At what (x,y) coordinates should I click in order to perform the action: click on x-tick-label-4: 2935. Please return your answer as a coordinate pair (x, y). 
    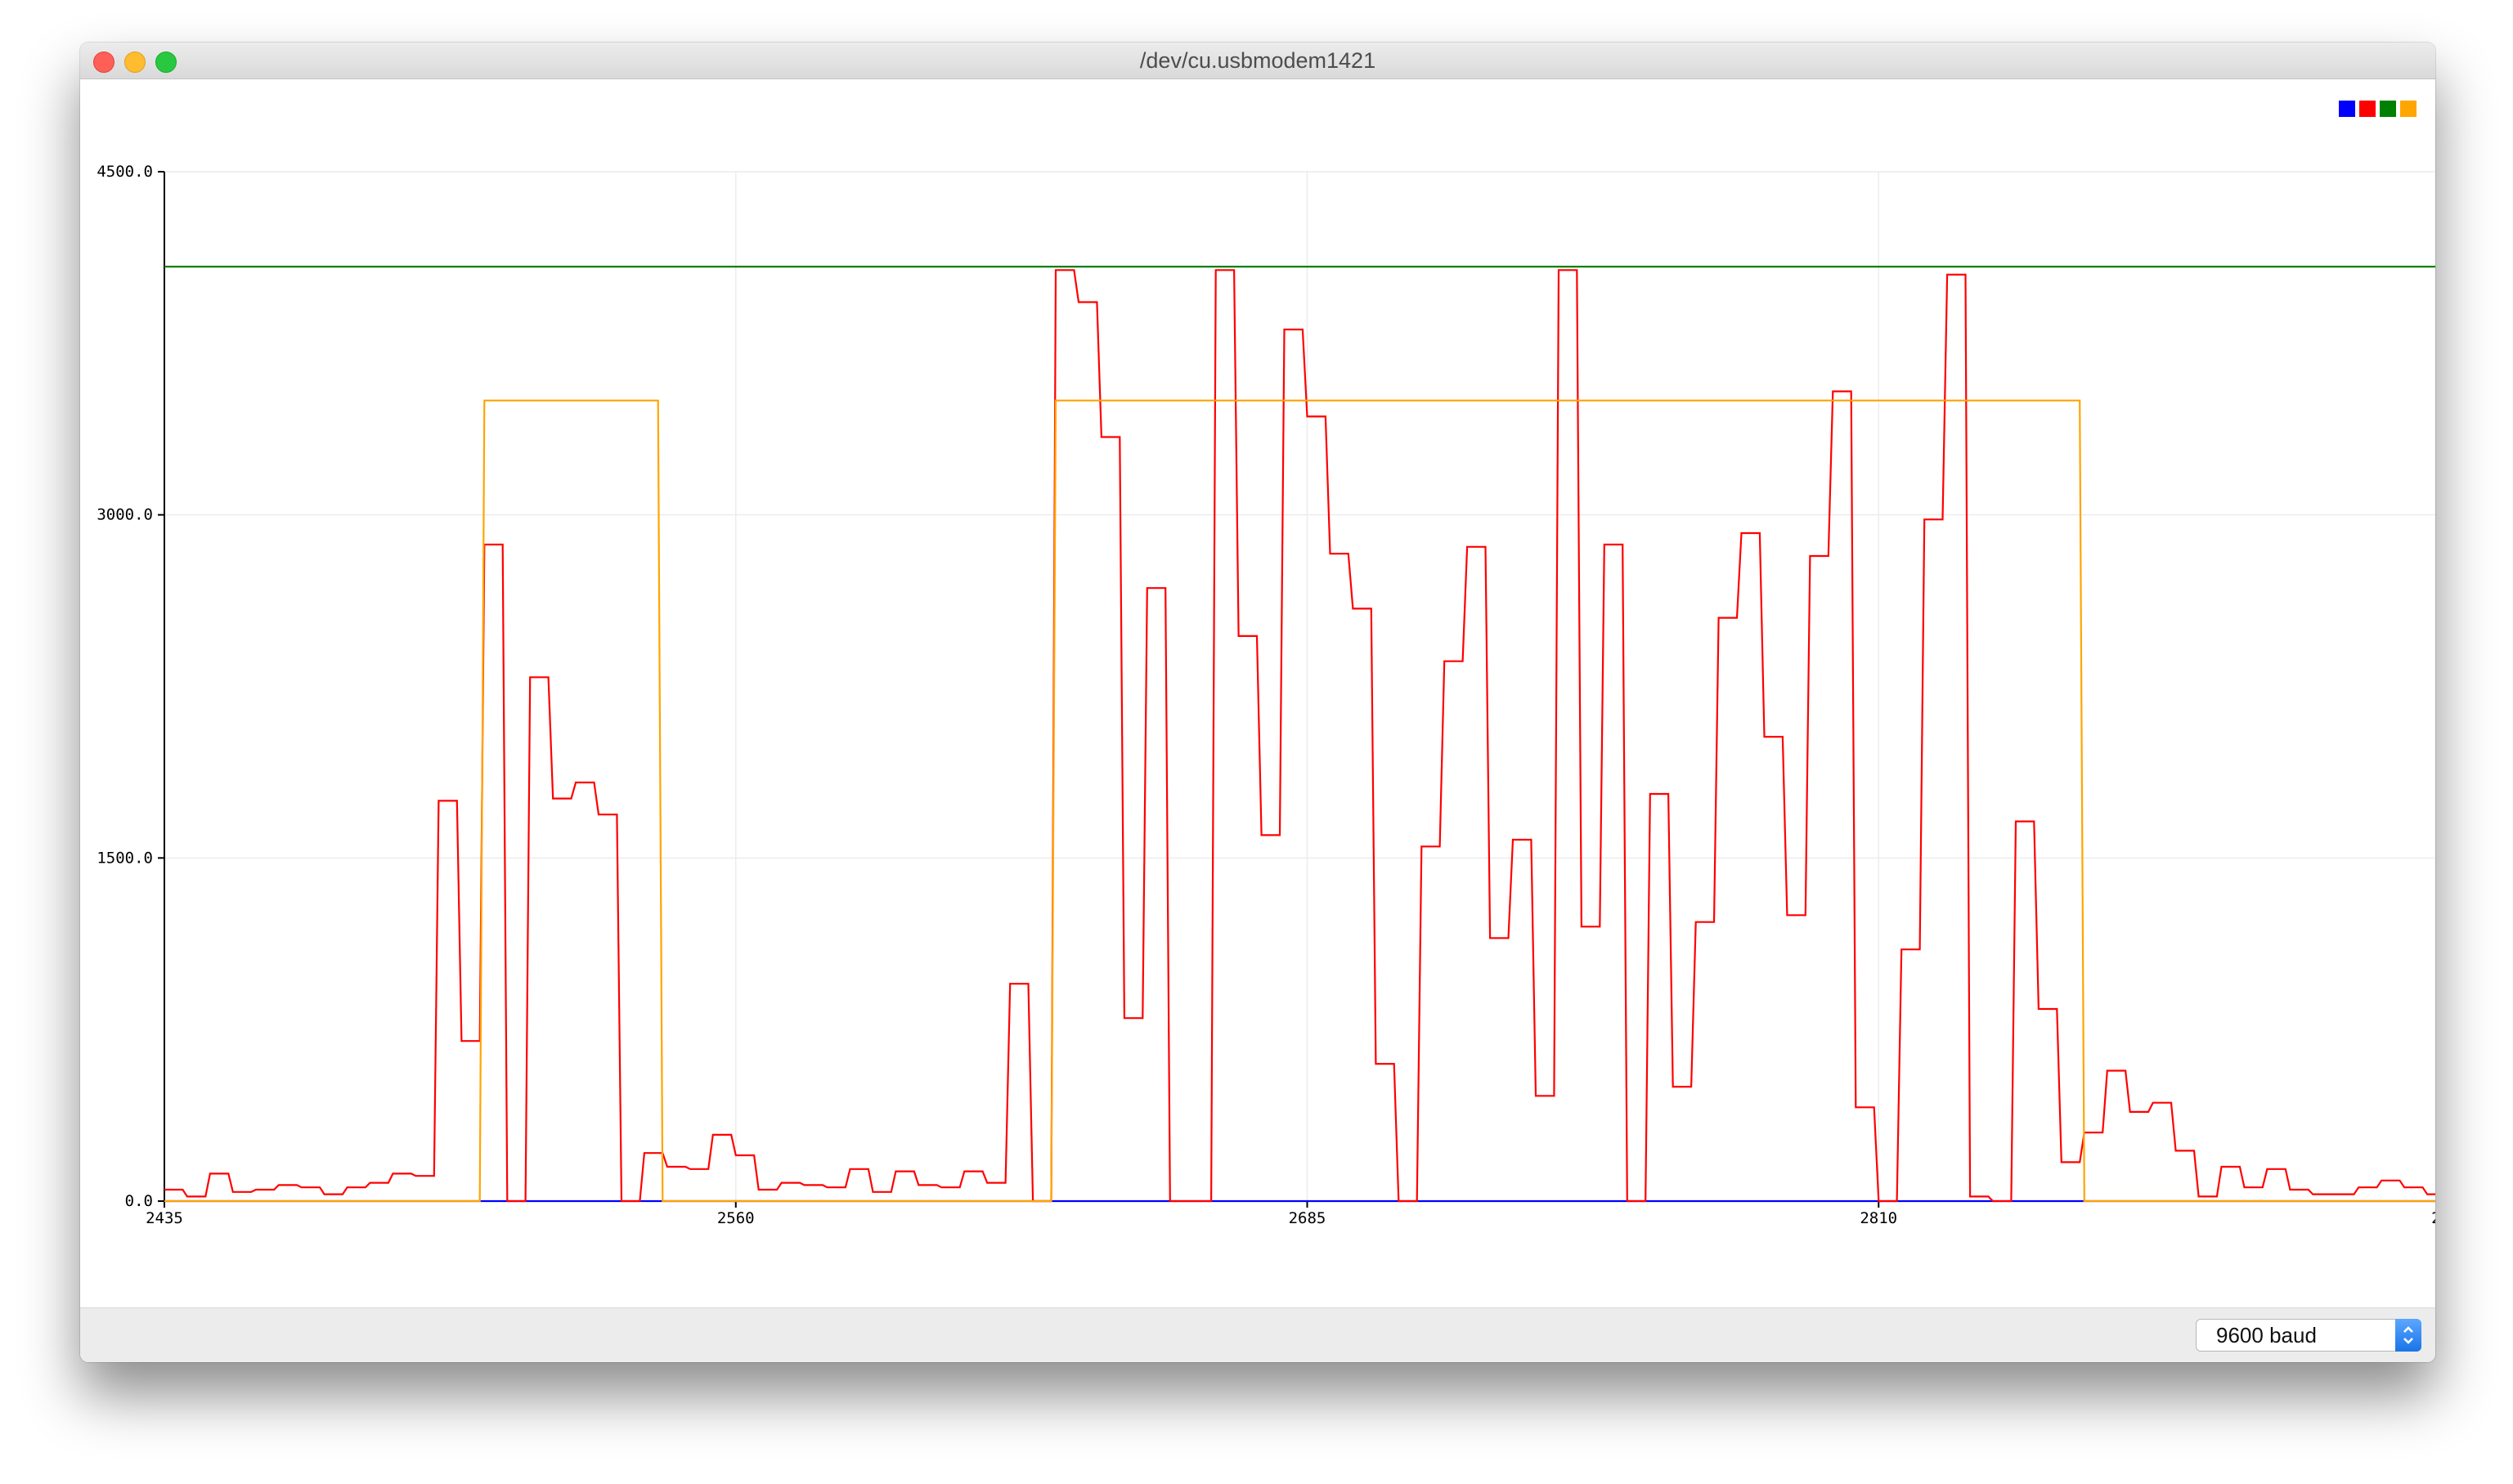
    Looking at the image, I should click on (2433, 1218).